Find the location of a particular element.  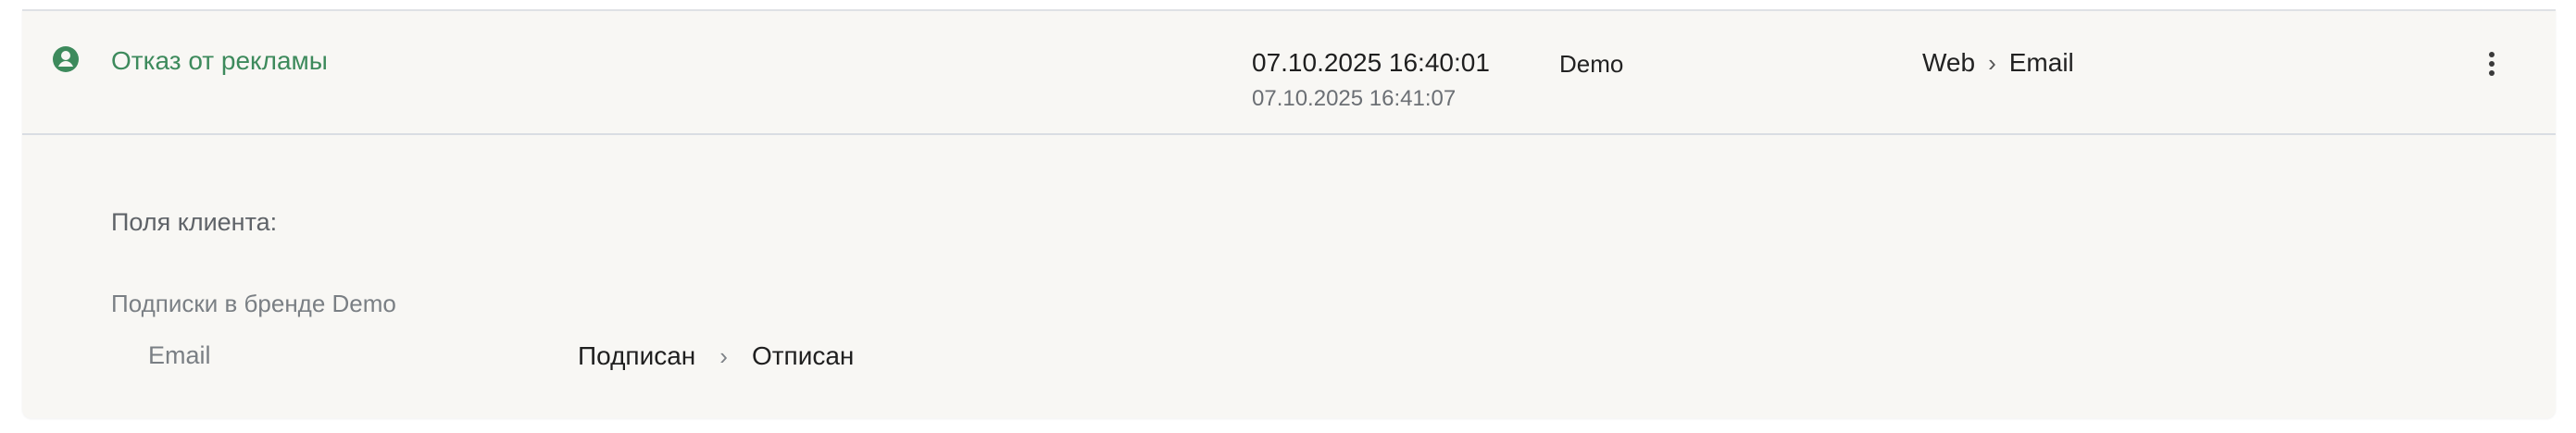

user-circle-icon is located at coordinates (66, 59).